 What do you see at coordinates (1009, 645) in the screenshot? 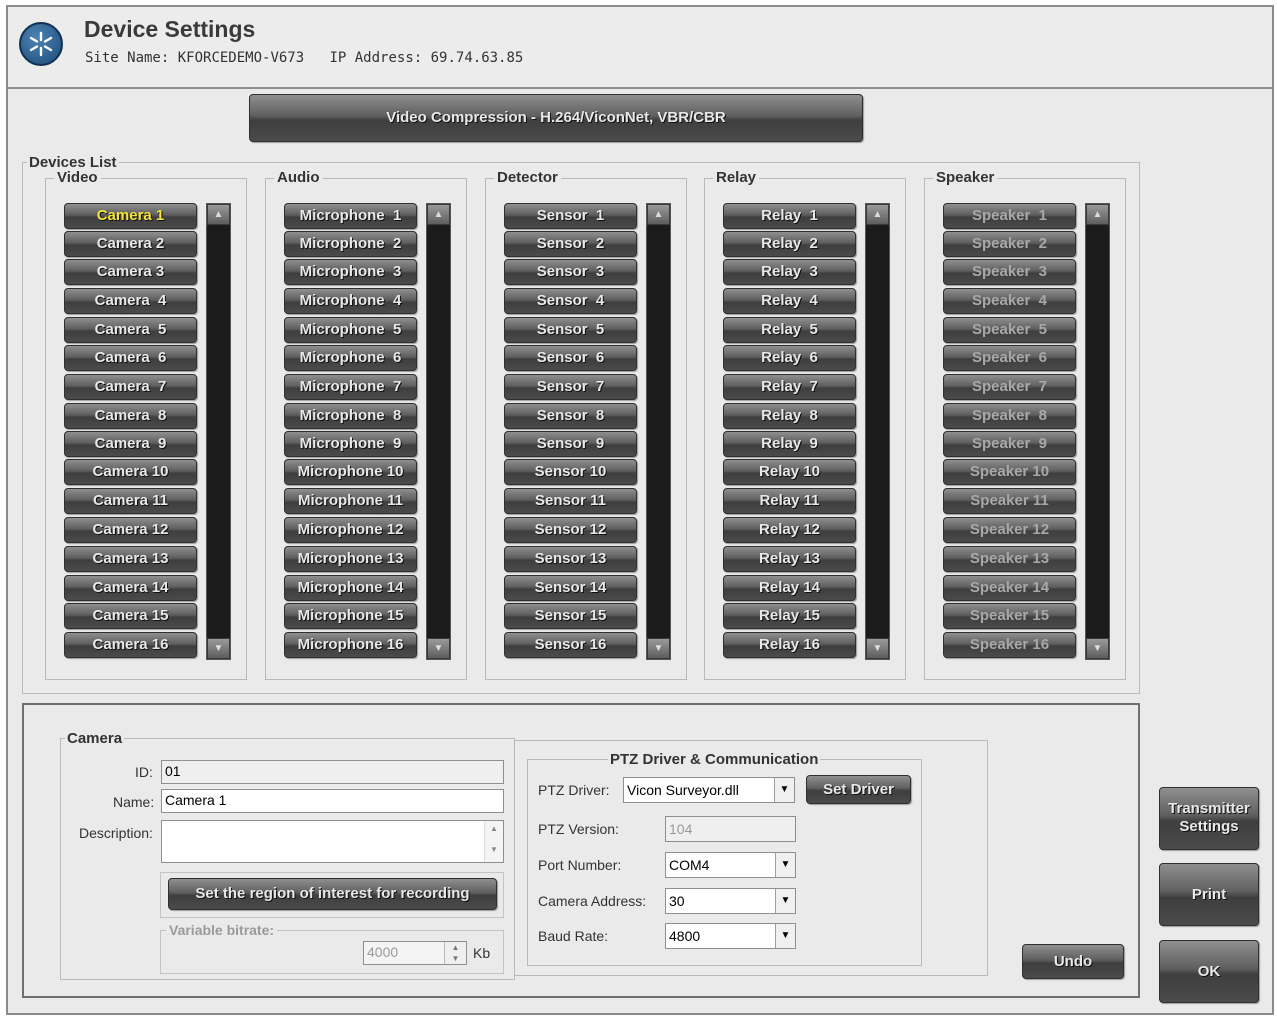
I see `device-item-button: Speaker 16` at bounding box center [1009, 645].